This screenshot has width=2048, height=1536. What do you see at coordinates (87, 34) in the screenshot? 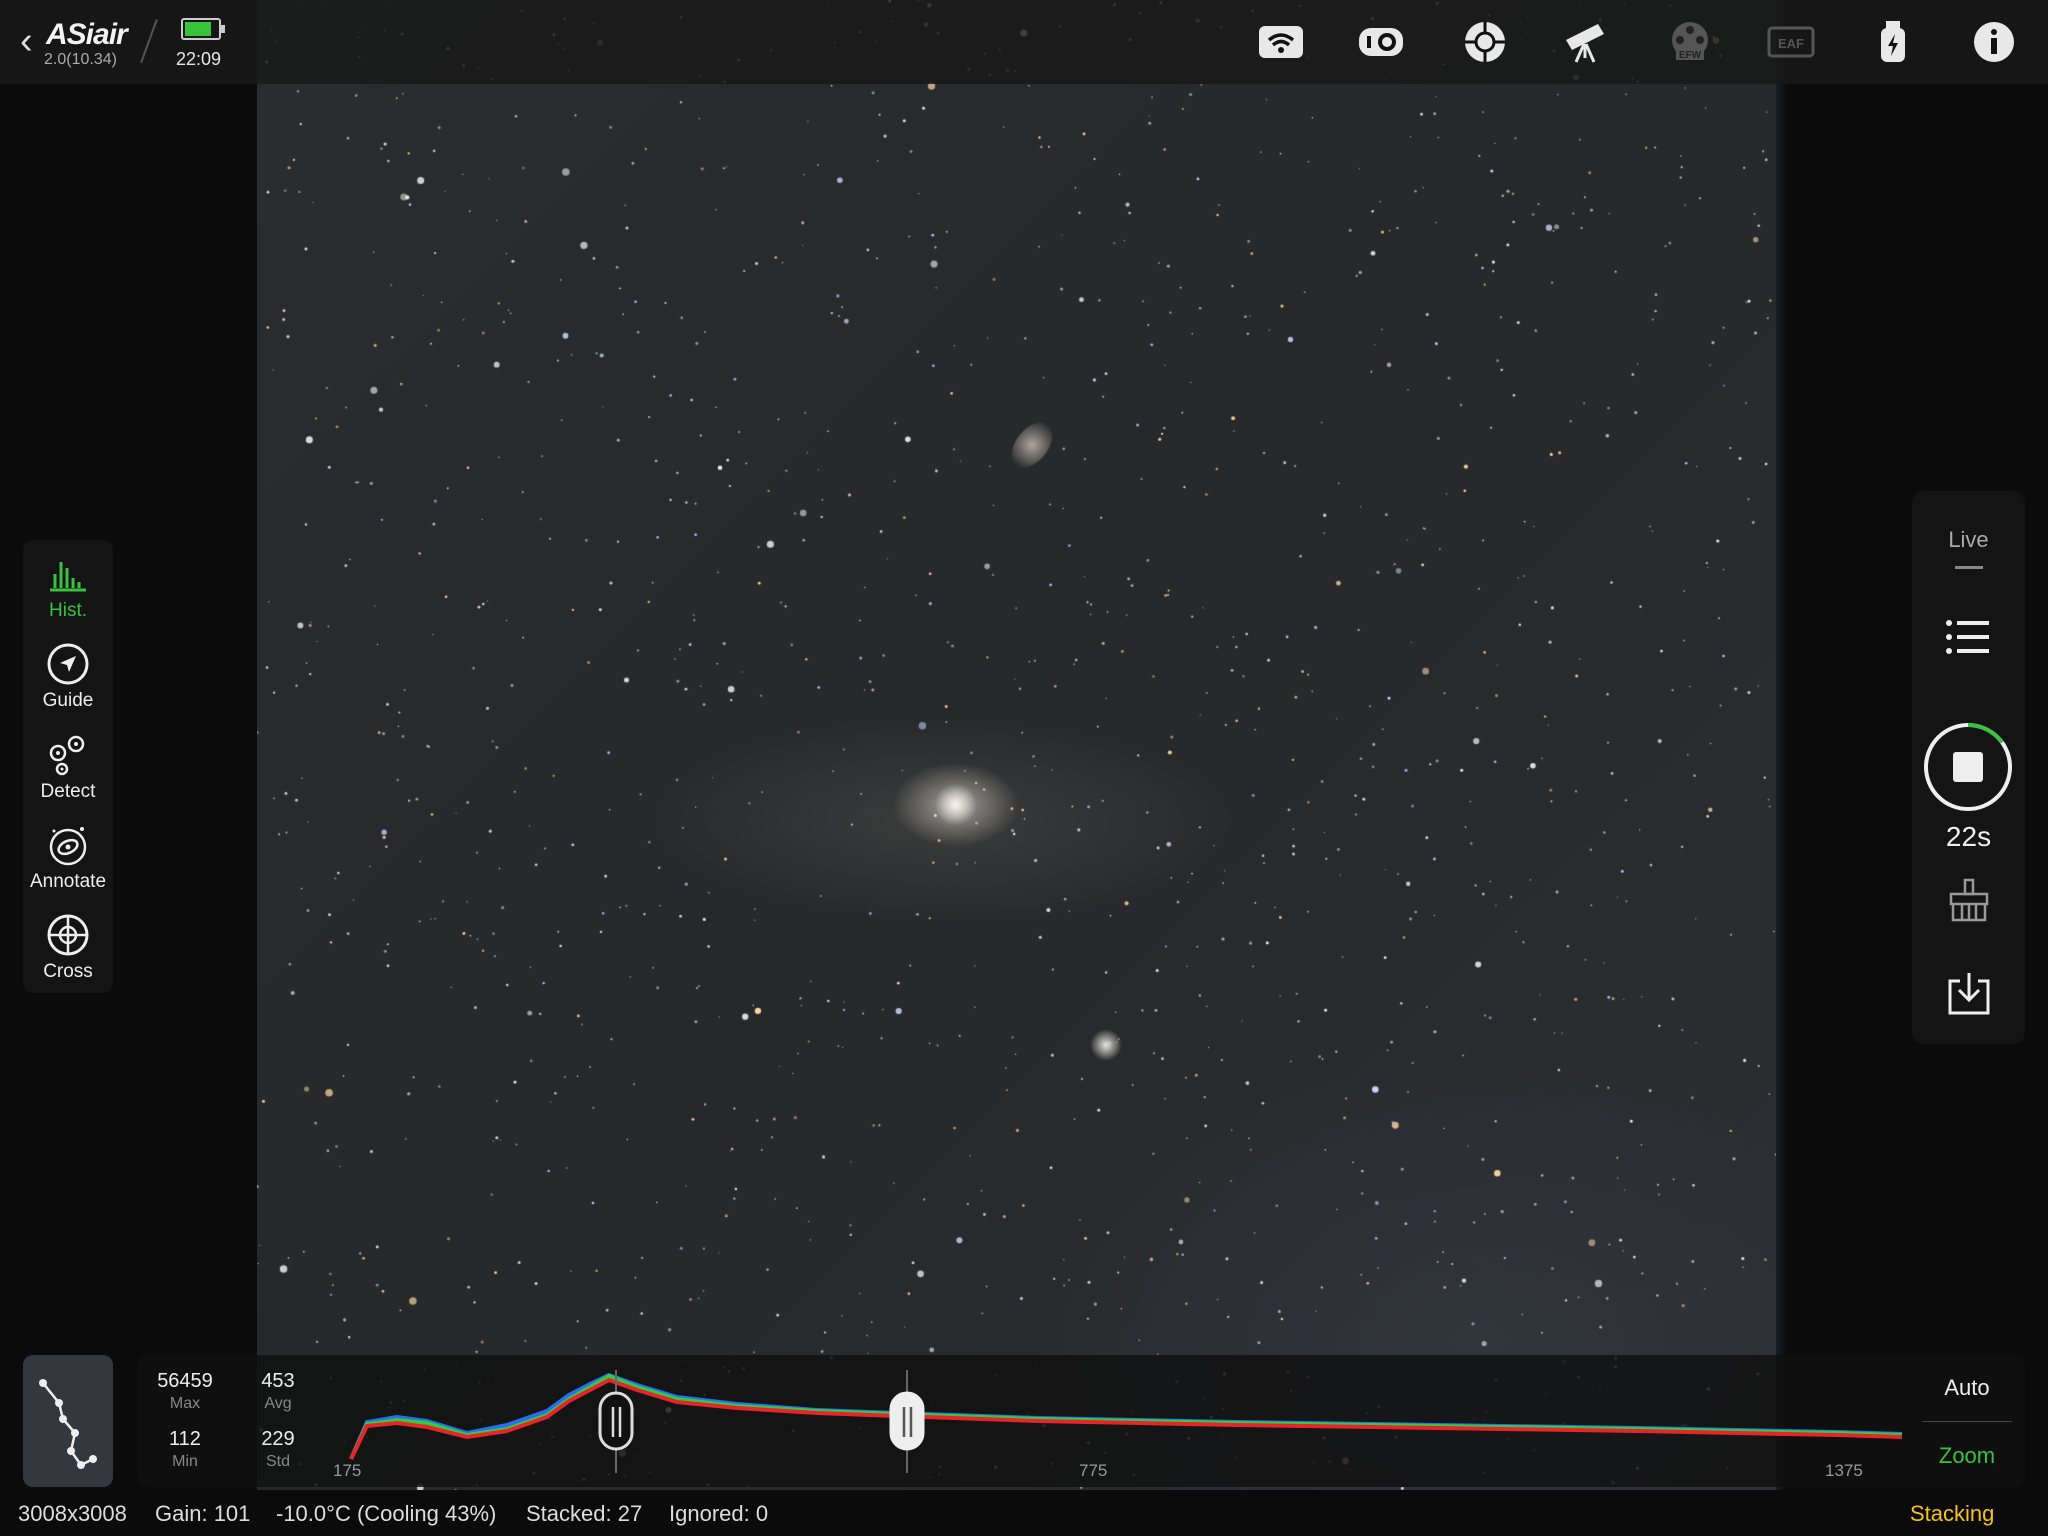
I see `app-logo: ASiair` at bounding box center [87, 34].